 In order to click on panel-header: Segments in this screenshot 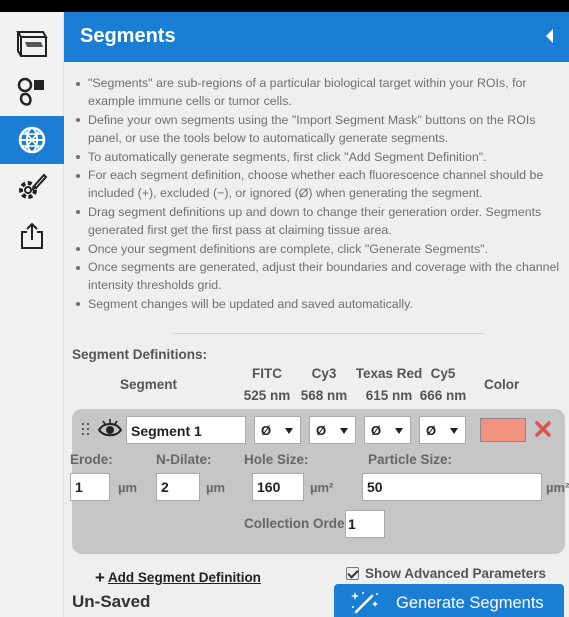, I will do `click(316, 37)`.